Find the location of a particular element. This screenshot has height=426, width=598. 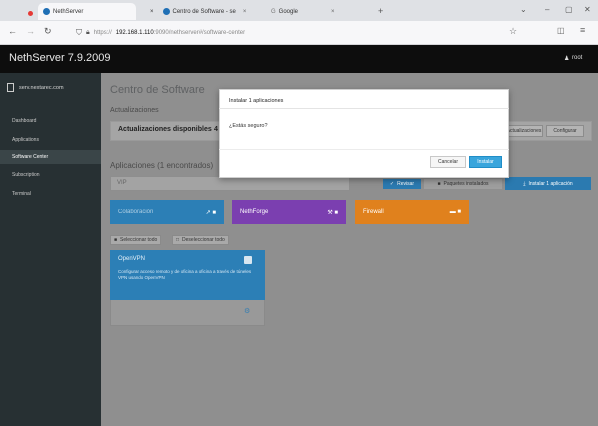

google-favicon-icon: G is located at coordinates (273, 11).